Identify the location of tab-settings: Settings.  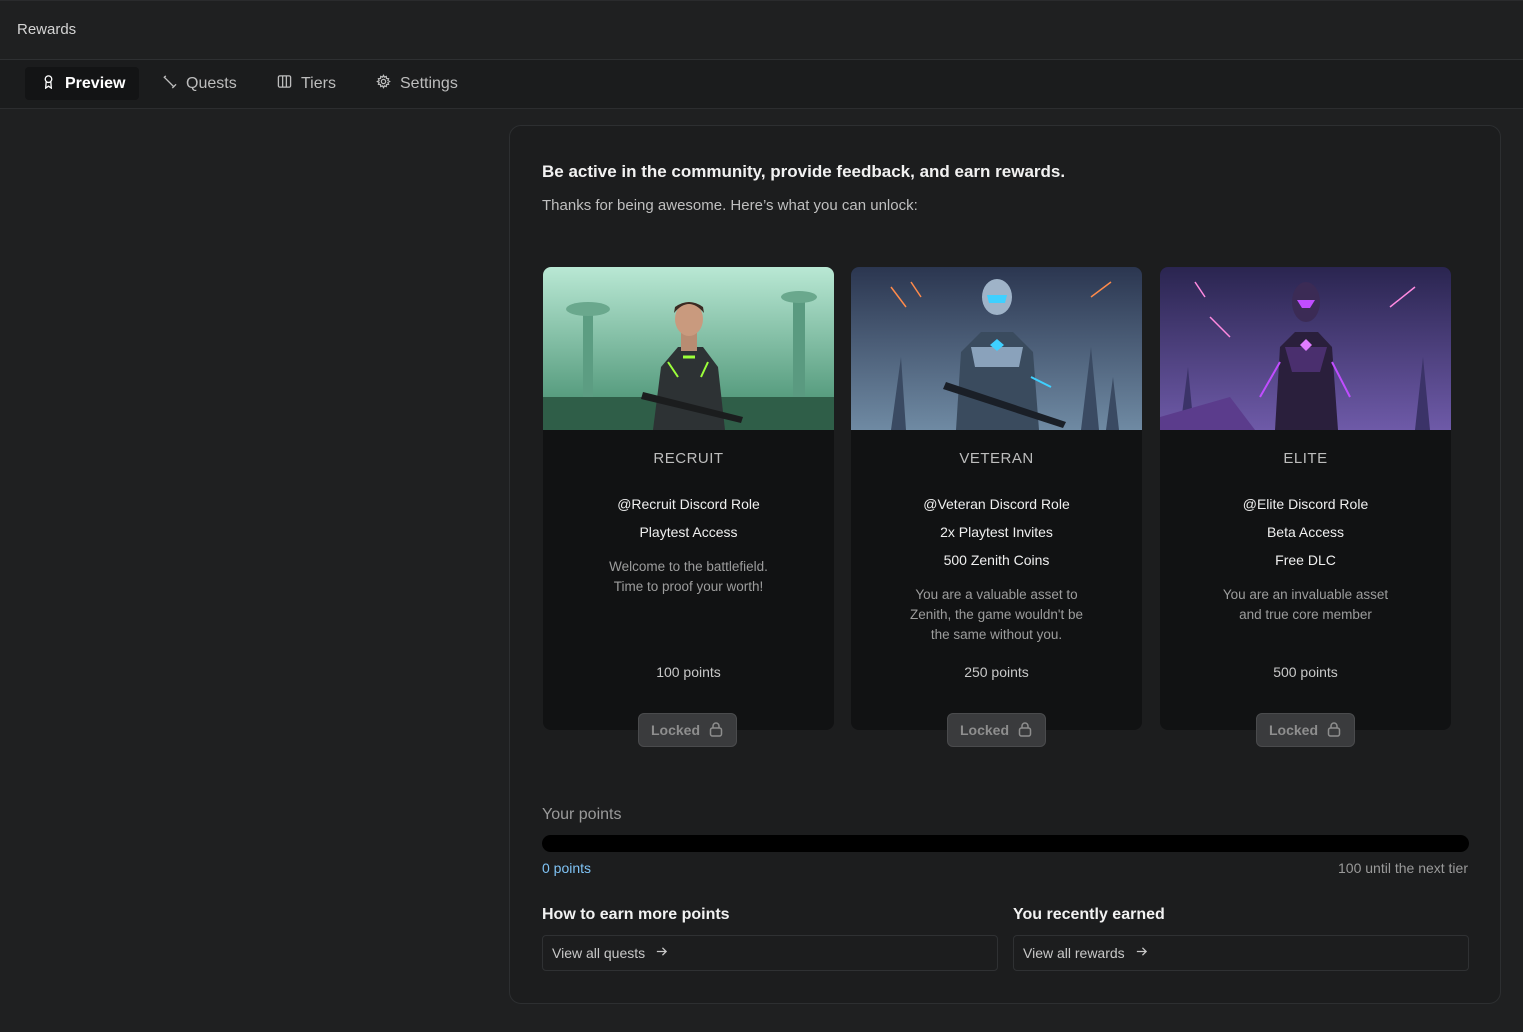
(417, 83).